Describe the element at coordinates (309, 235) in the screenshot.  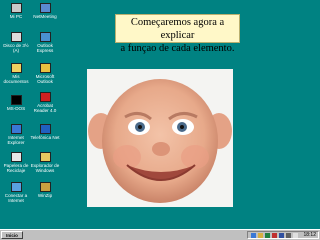
I see `taskbar-clock: 18:12` at that location.